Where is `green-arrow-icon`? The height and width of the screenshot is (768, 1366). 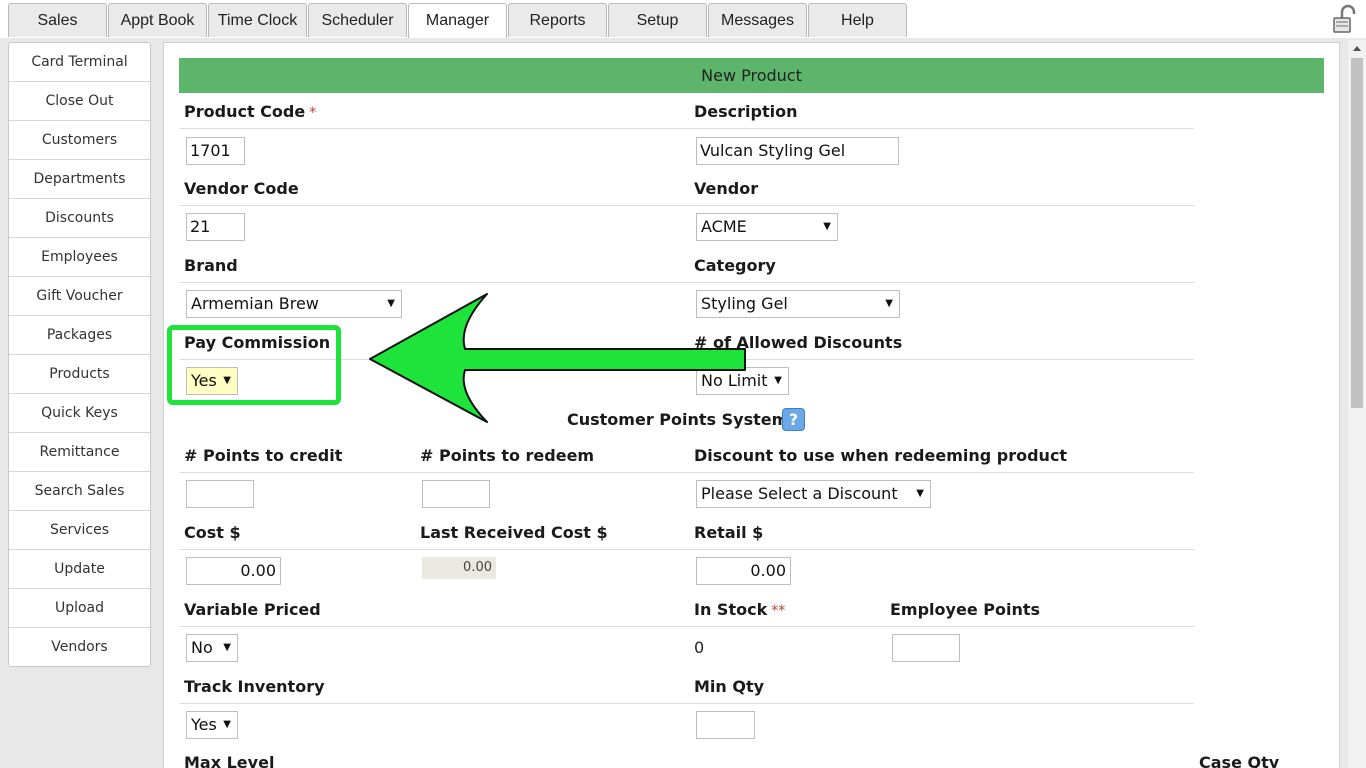
green-arrow-icon is located at coordinates (557, 358).